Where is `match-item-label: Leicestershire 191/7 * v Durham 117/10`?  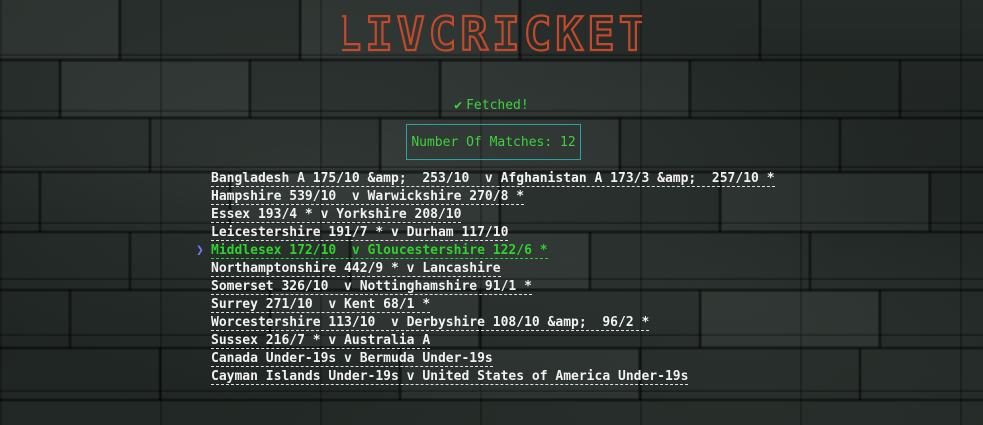 match-item-label: Leicestershire 191/7 * v Durham 117/10 is located at coordinates (360, 233).